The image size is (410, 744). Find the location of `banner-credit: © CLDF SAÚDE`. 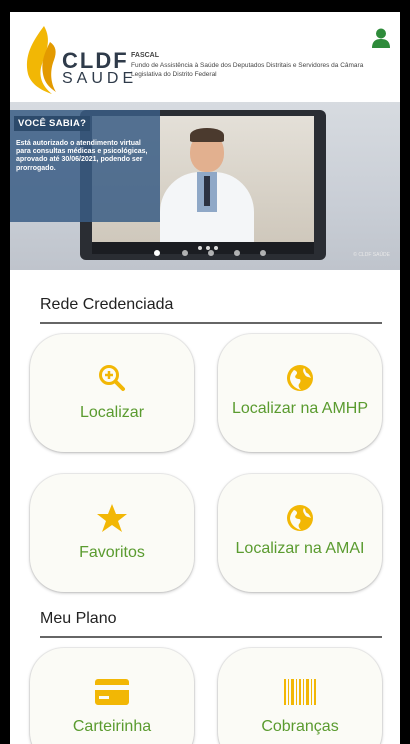

banner-credit: © CLDF SAÚDE is located at coordinates (371, 255).